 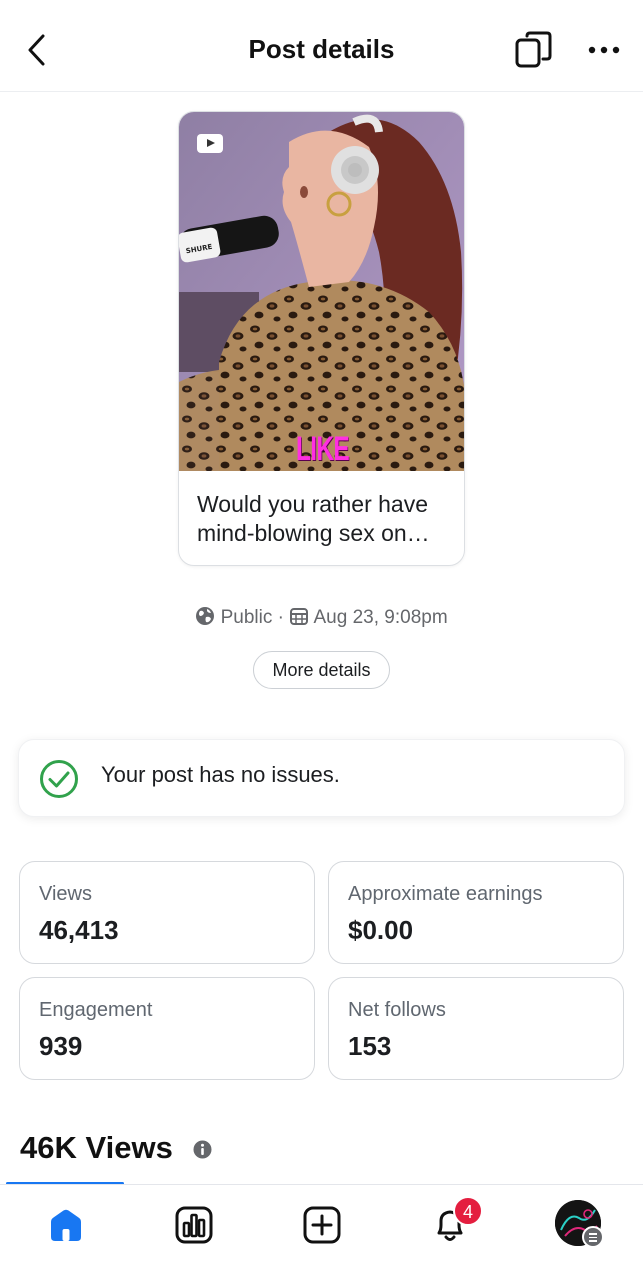 What do you see at coordinates (167, 912) in the screenshot?
I see `stat-card-views: Views 46,413` at bounding box center [167, 912].